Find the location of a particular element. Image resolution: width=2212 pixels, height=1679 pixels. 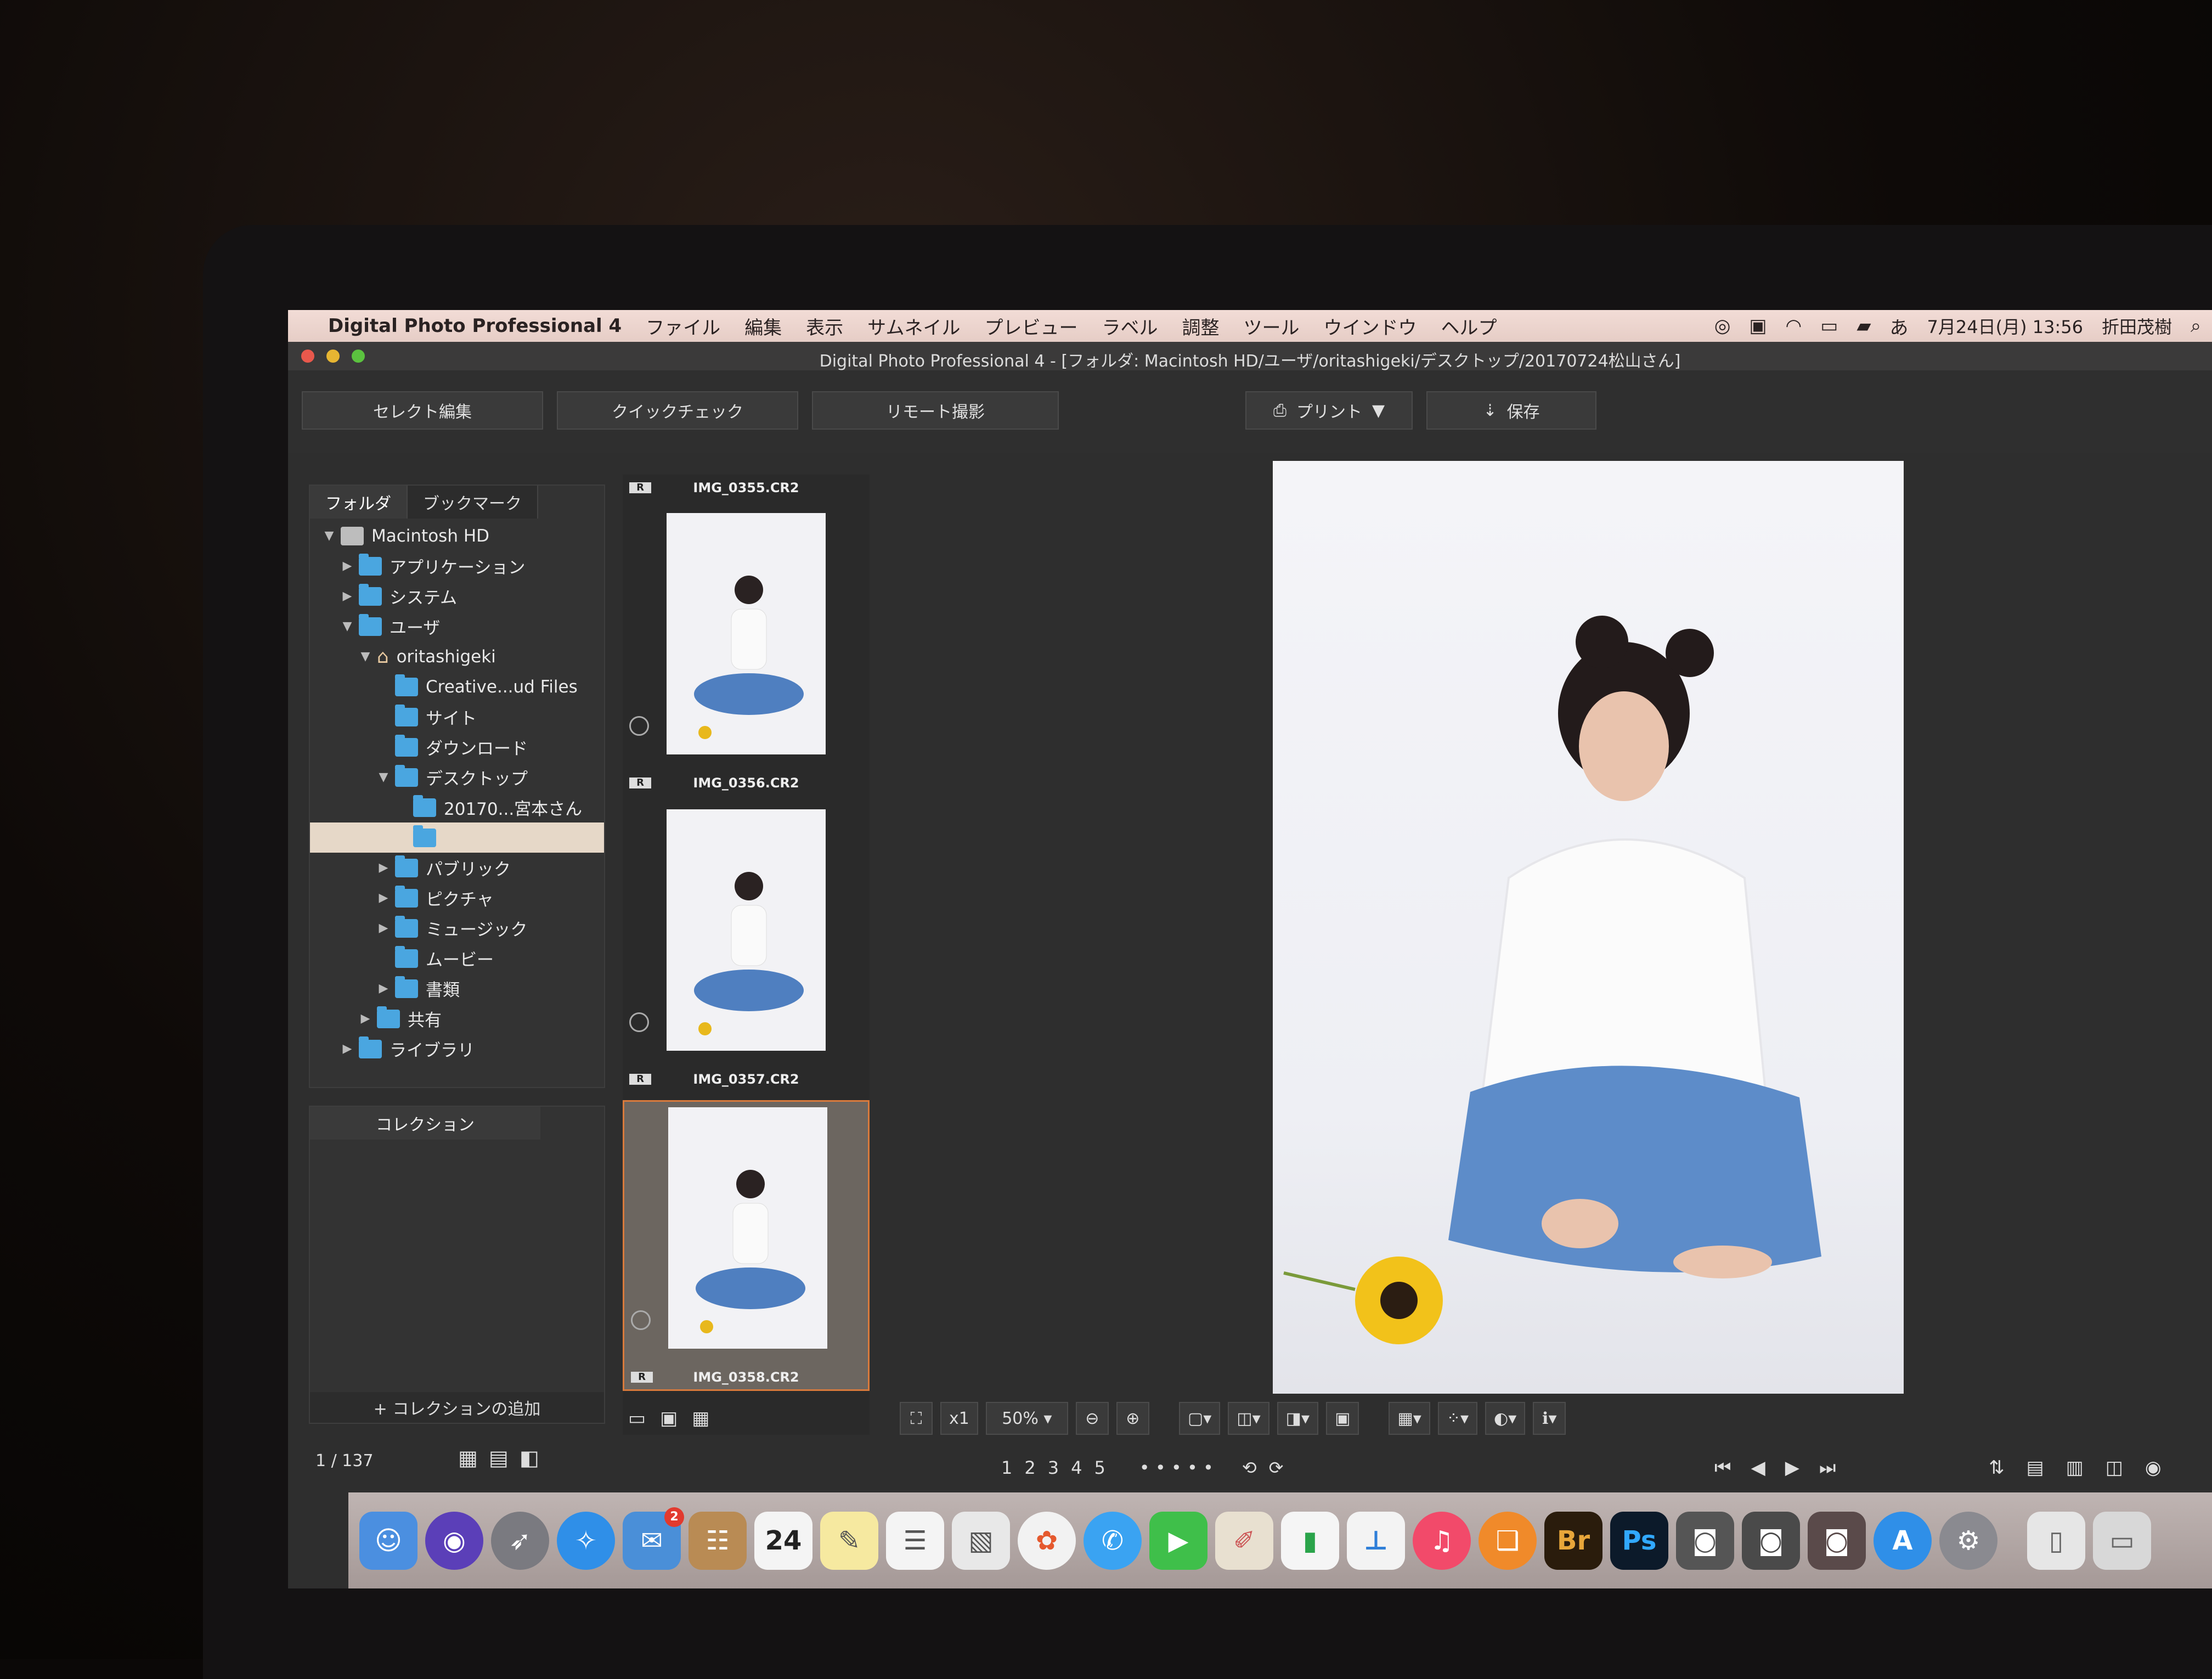

eos-utility-icon: ◙ is located at coordinates (1705, 1541).